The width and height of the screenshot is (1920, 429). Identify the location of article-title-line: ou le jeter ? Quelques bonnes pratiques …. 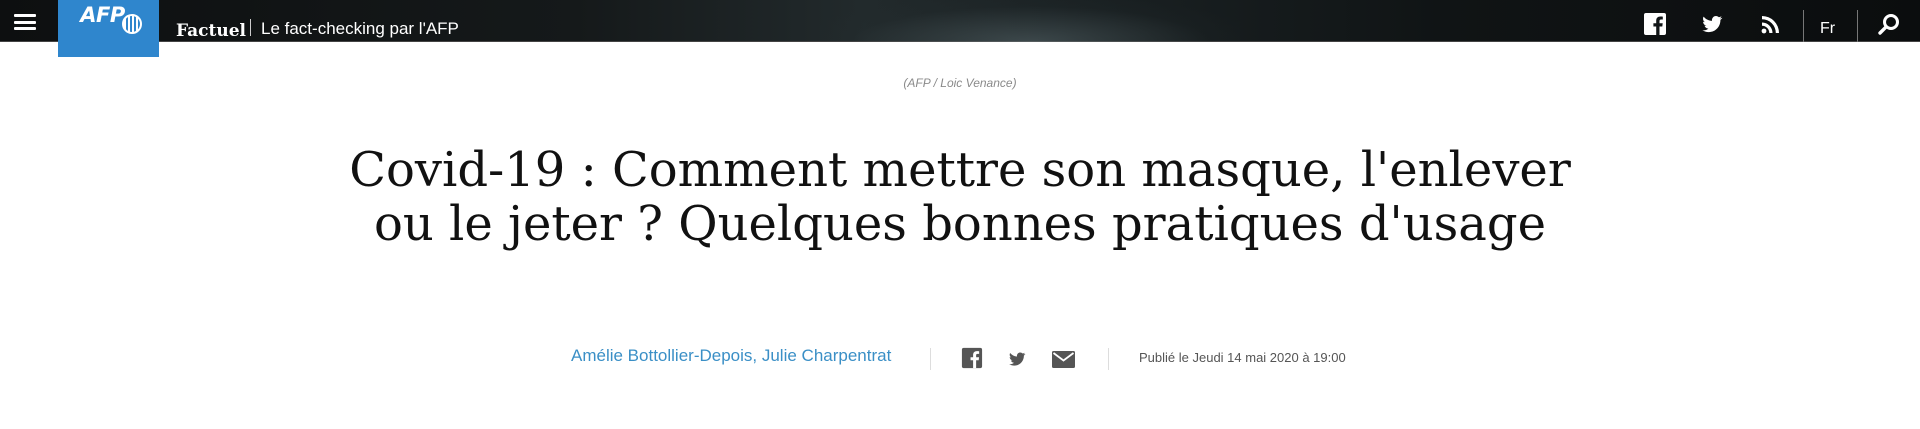
(960, 224).